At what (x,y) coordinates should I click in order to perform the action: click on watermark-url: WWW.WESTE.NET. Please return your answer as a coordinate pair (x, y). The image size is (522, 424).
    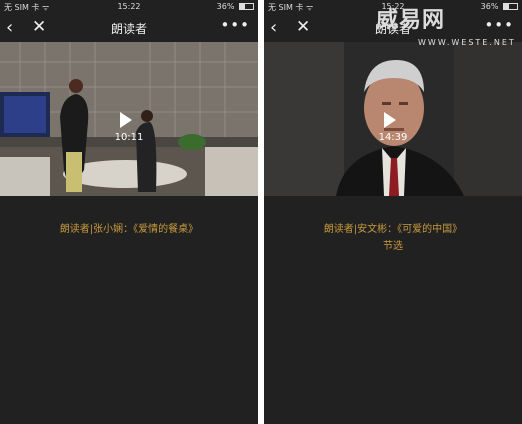
    Looking at the image, I should click on (467, 42).